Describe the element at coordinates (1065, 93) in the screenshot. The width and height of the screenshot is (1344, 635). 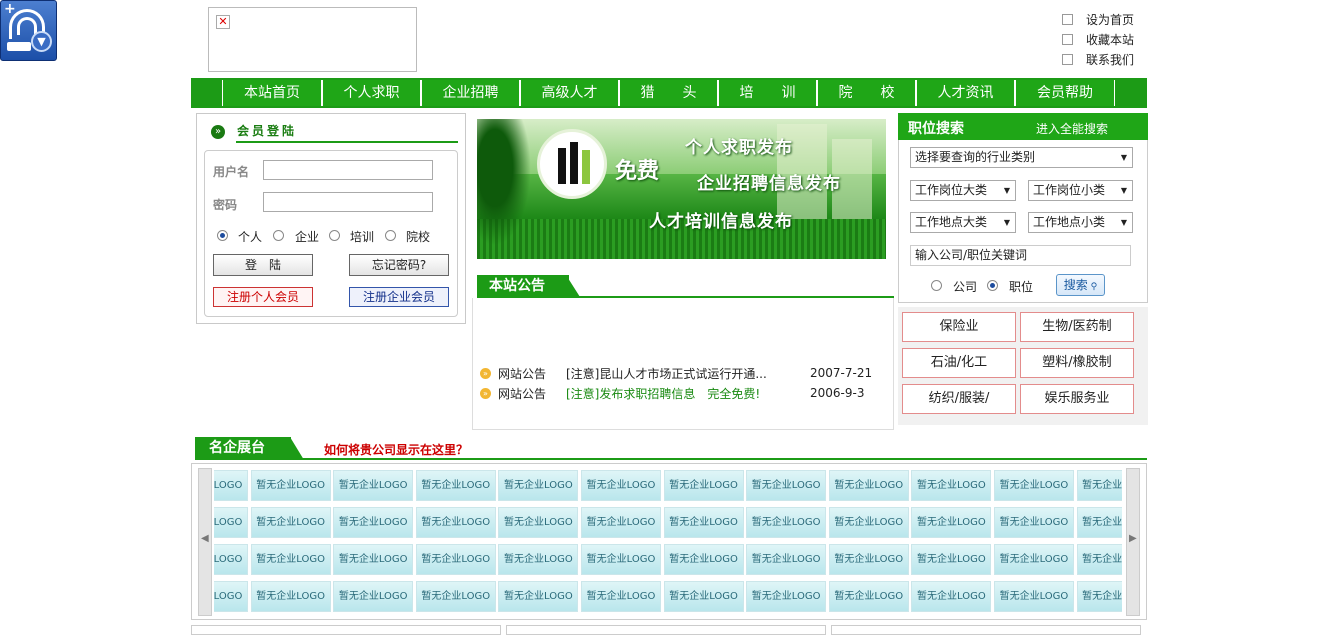
I see `nav-member-help: 会员帮助` at that location.